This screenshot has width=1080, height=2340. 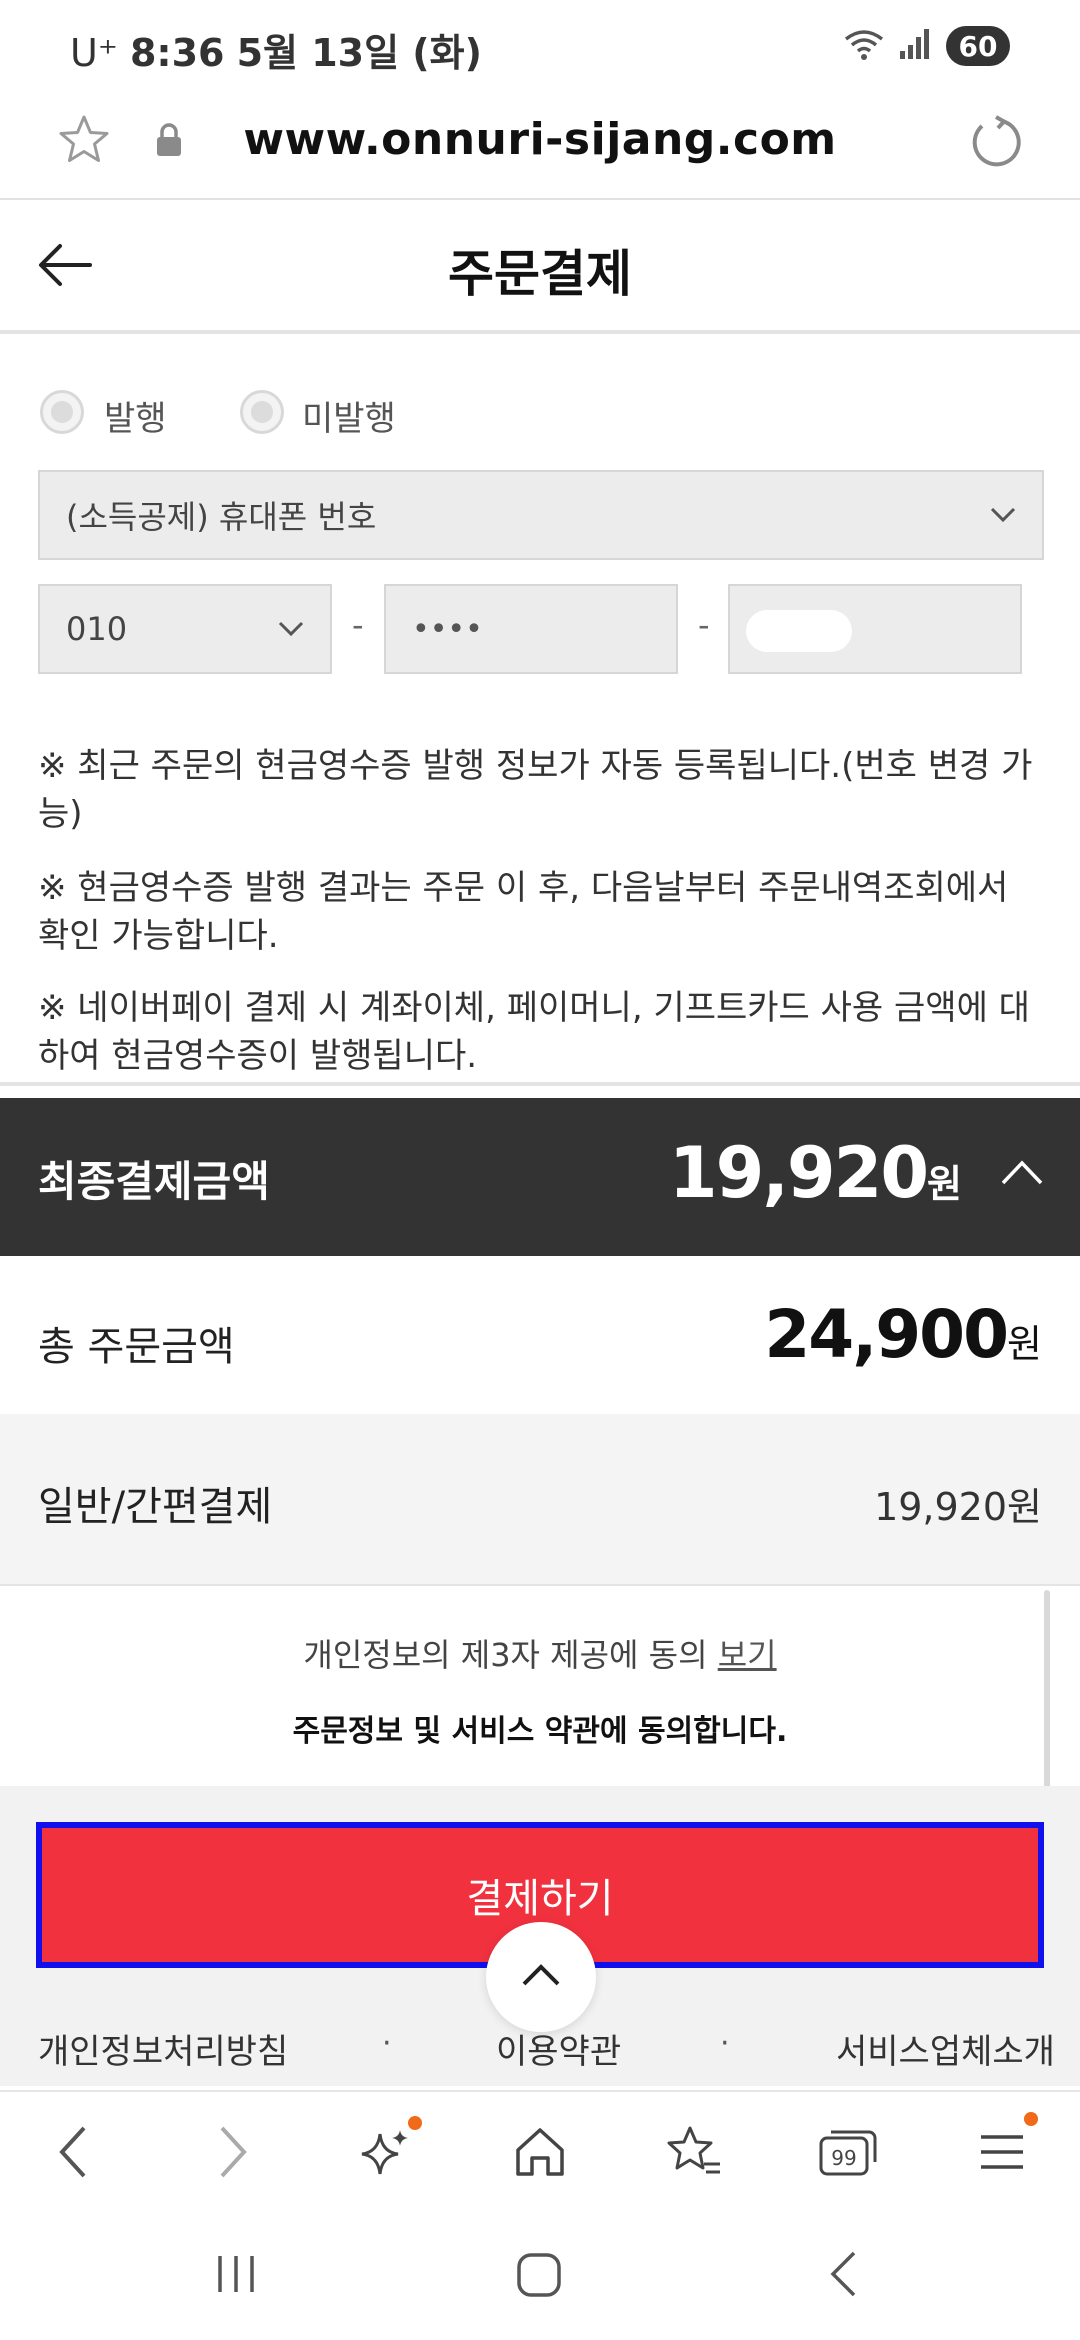 What do you see at coordinates (799, 631) in the screenshot?
I see `redacted-value` at bounding box center [799, 631].